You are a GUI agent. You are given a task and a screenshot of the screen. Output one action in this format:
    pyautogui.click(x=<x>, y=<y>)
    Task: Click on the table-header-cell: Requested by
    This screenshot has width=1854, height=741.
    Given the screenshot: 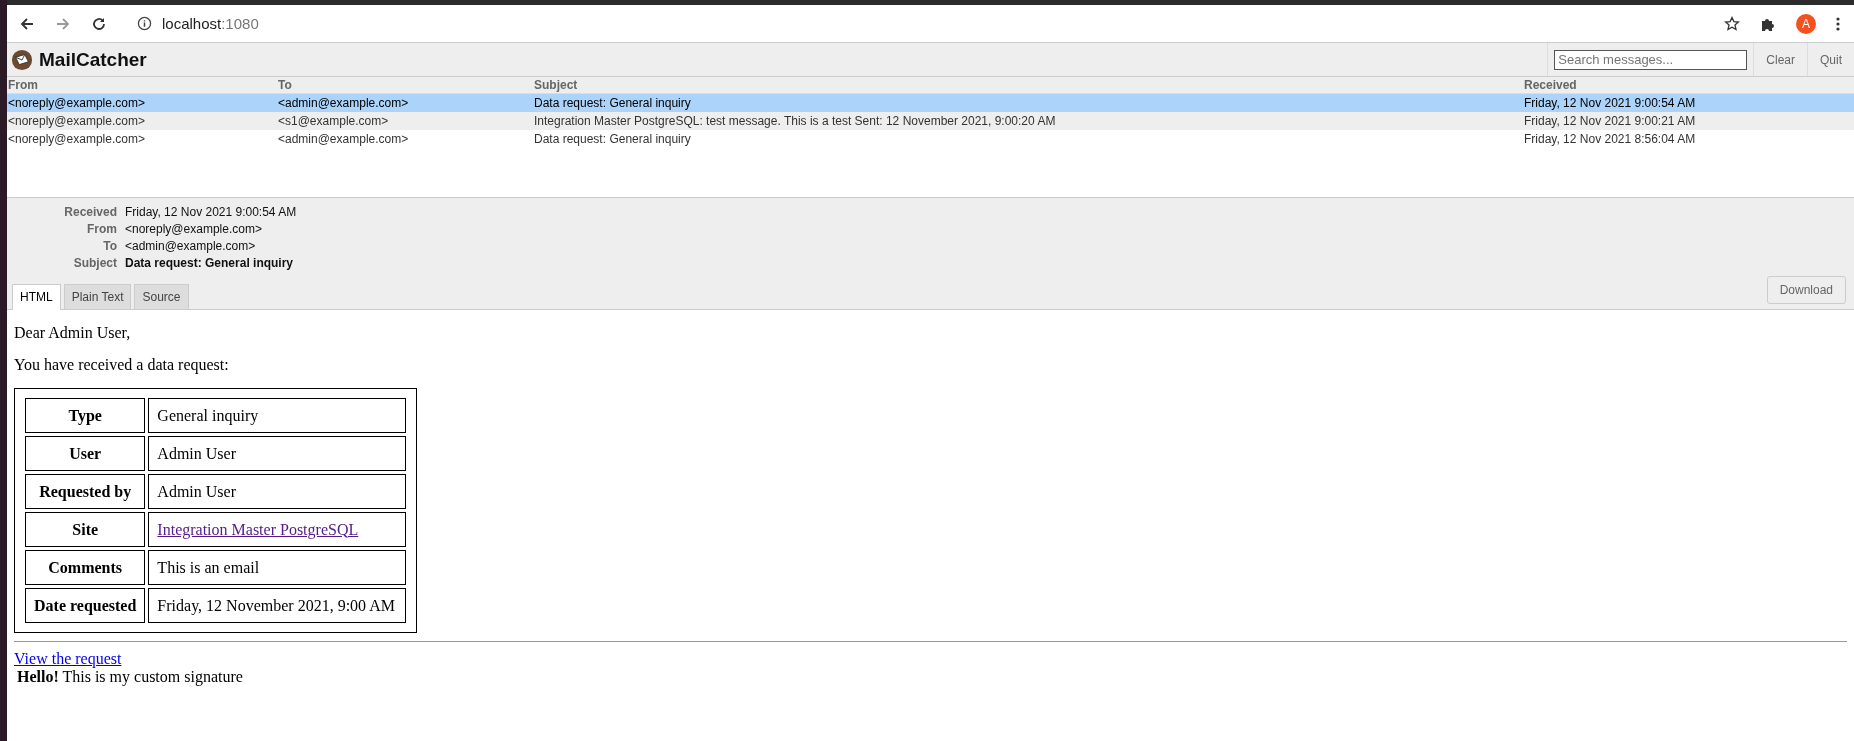 What is the action you would take?
    pyautogui.click(x=85, y=491)
    